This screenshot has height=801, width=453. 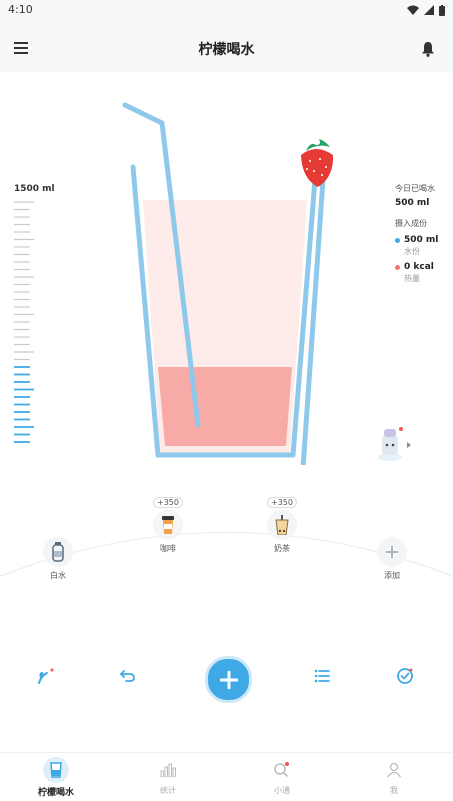 What do you see at coordinates (394, 790) in the screenshot?
I see `tab-label: 我` at bounding box center [394, 790].